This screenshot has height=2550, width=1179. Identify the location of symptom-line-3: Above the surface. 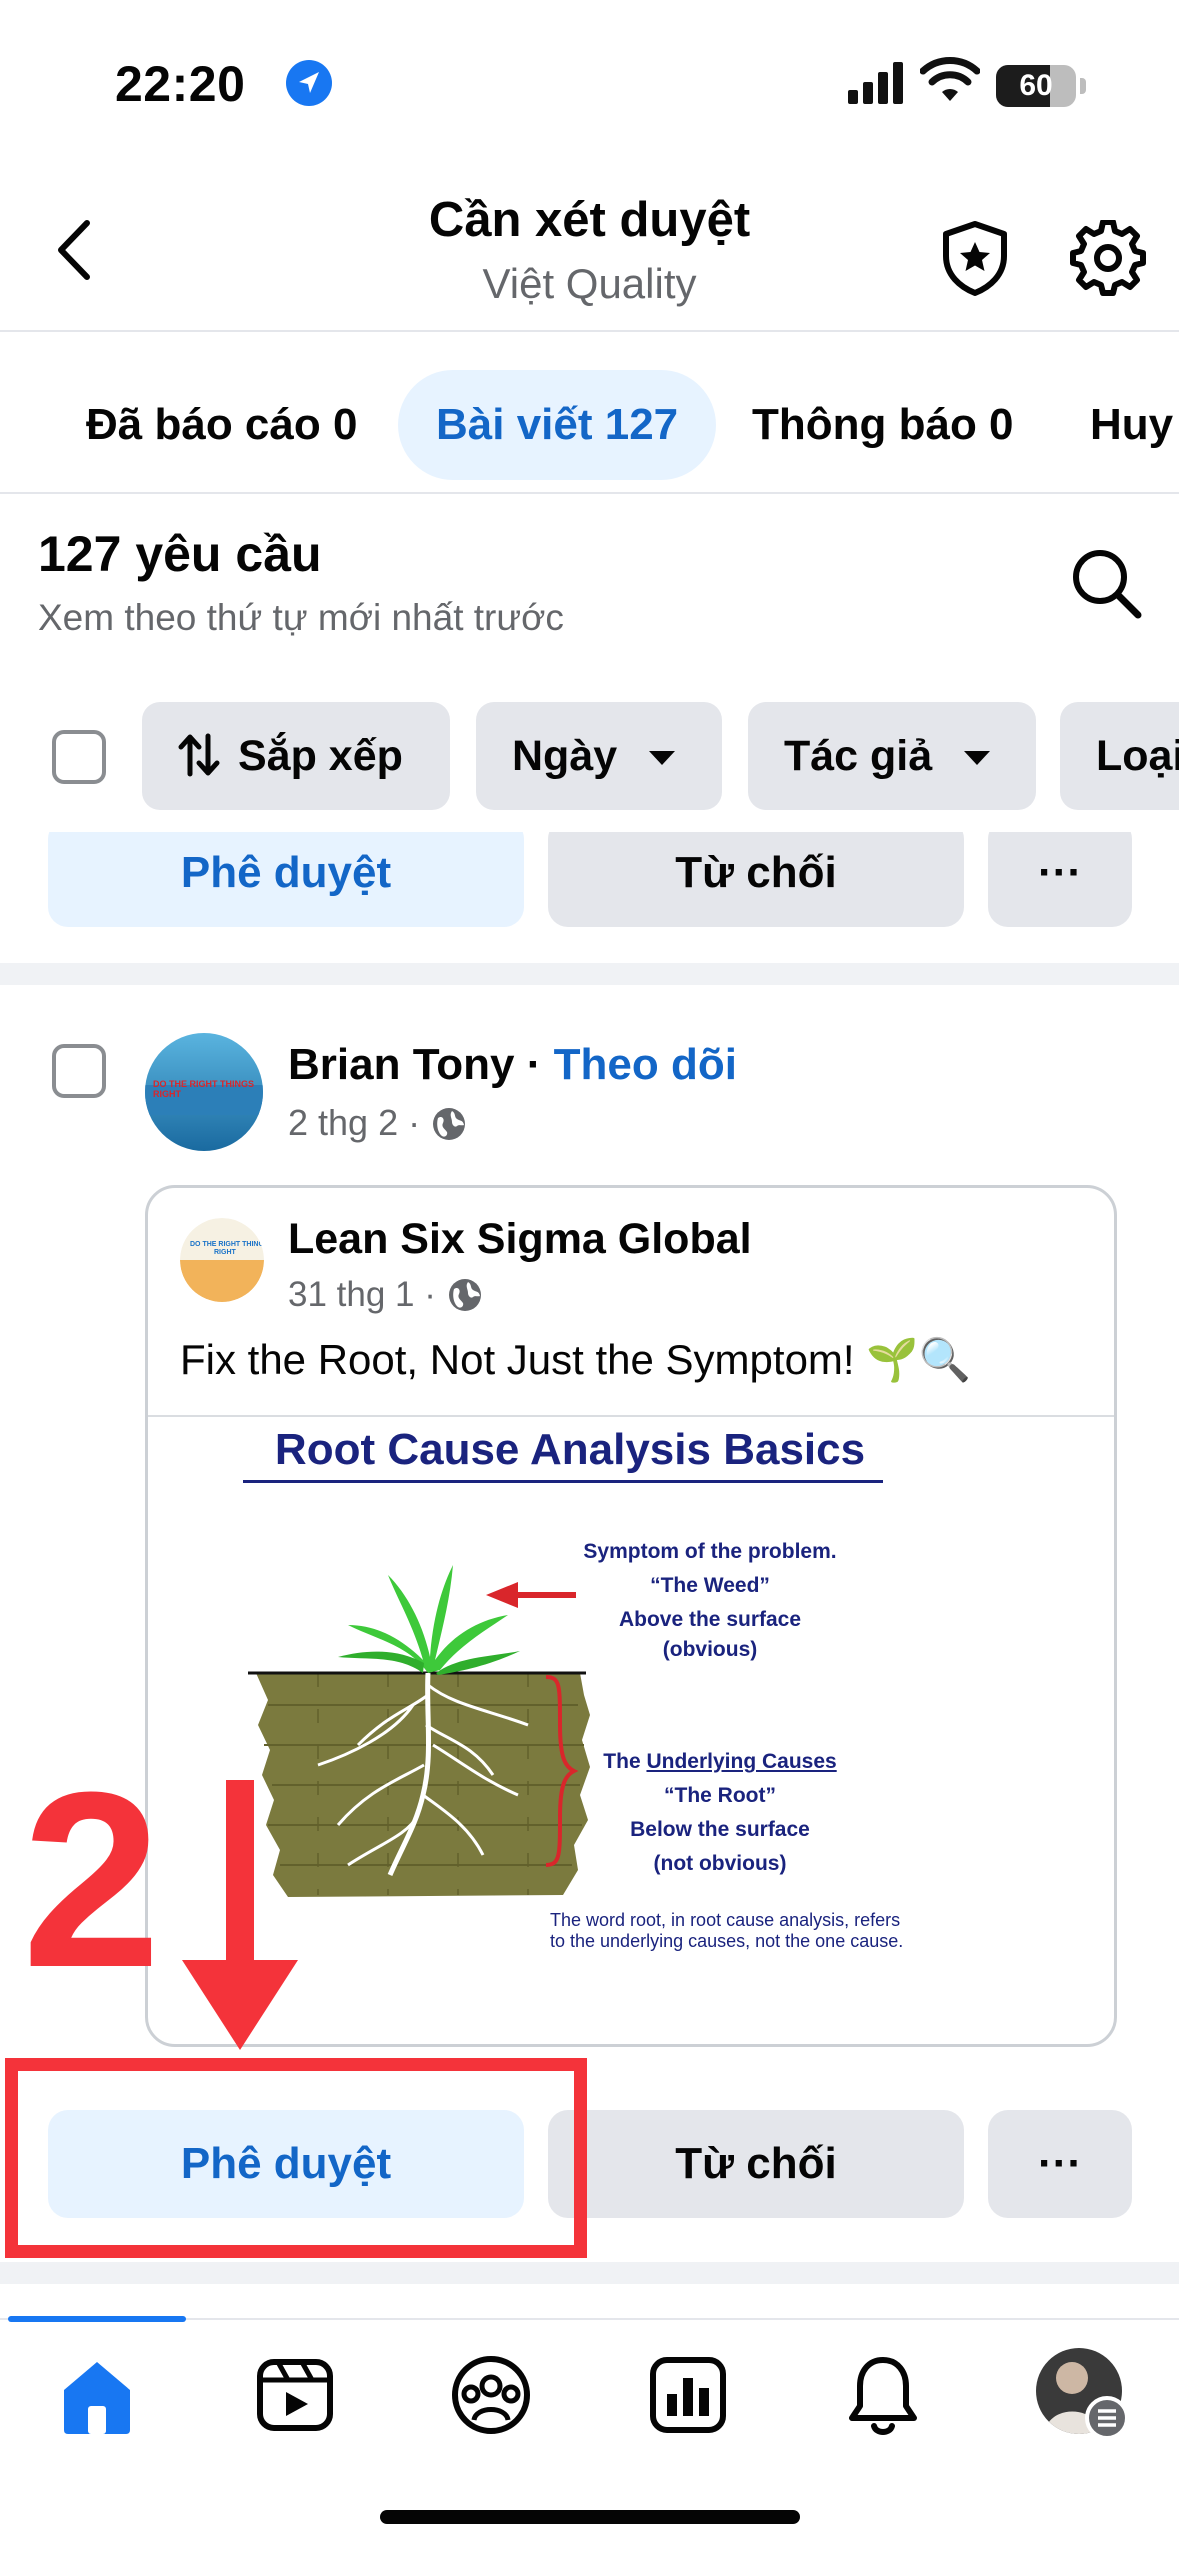
(710, 1619).